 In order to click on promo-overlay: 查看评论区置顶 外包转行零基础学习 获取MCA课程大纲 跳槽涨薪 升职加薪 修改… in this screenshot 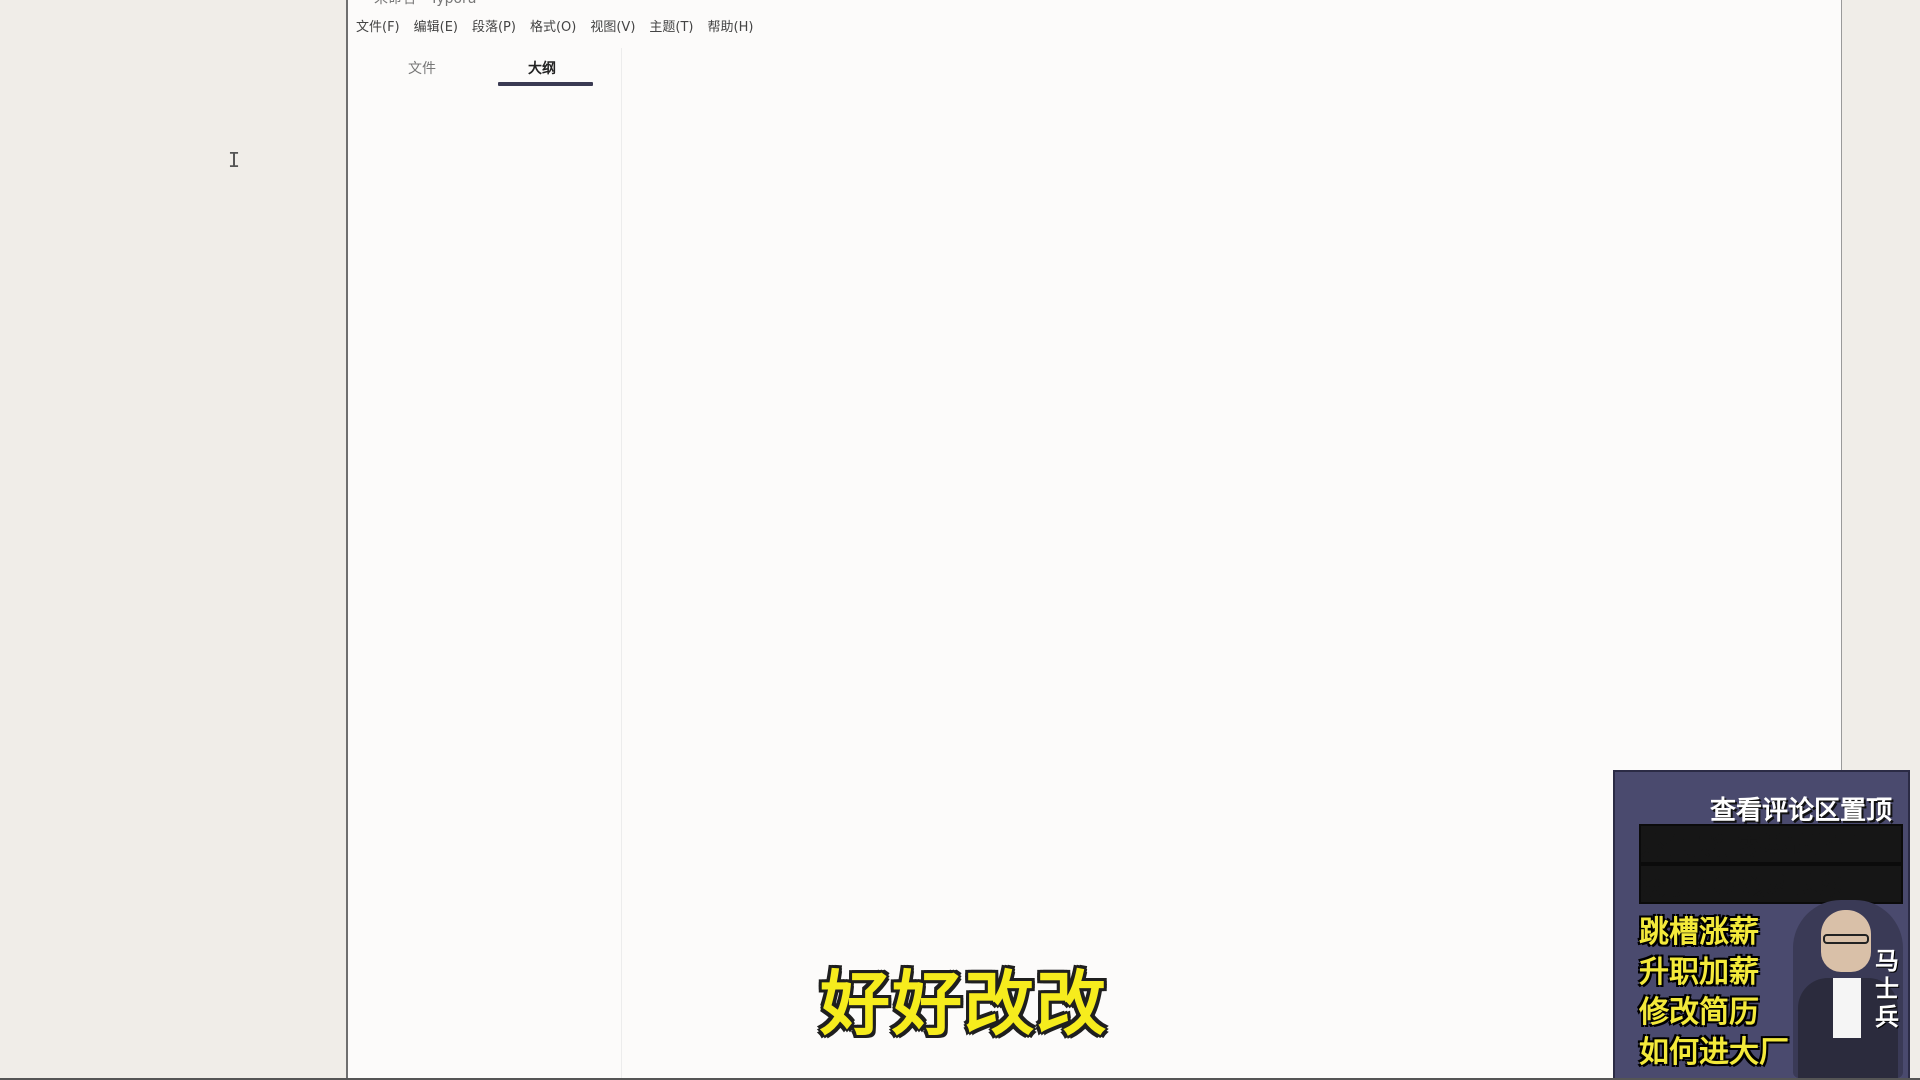, I will do `click(1761, 925)`.